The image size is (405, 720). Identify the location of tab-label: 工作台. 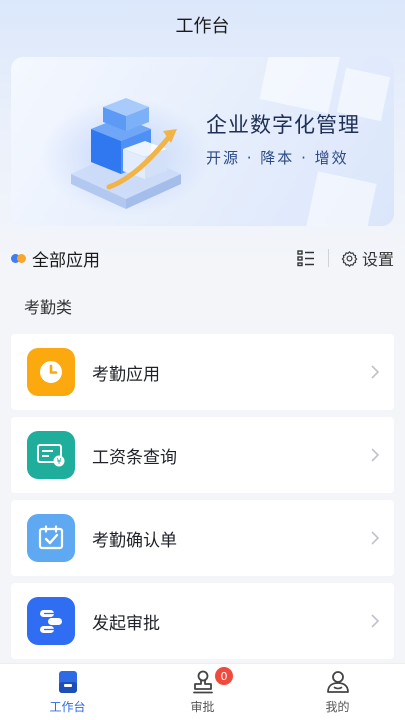
(67, 707).